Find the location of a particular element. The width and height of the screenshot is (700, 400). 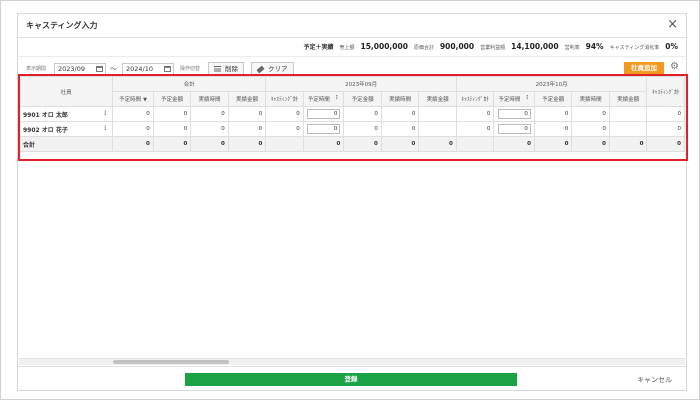

group-header-total: 合計 is located at coordinates (189, 84).